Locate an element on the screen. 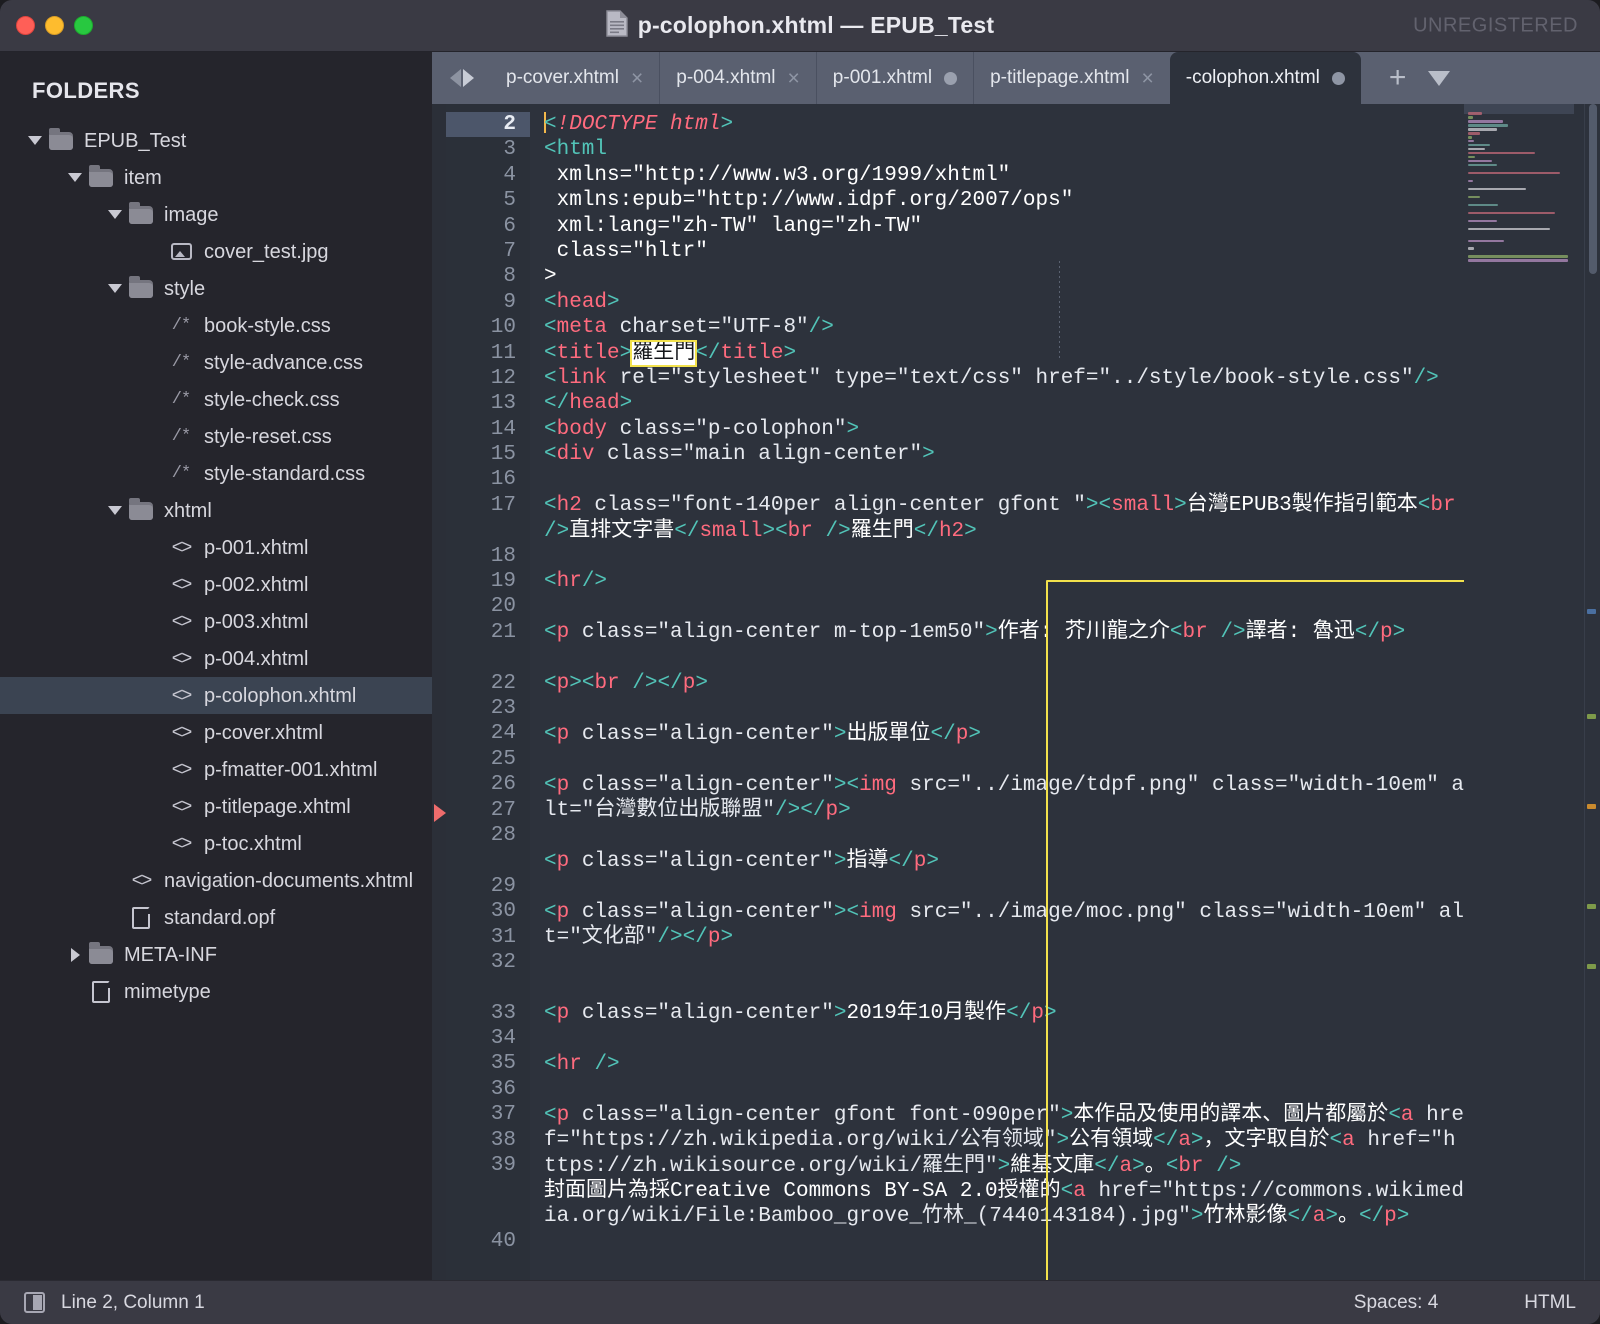 The width and height of the screenshot is (1600, 1324). tab-nav-arrows is located at coordinates (461, 78).